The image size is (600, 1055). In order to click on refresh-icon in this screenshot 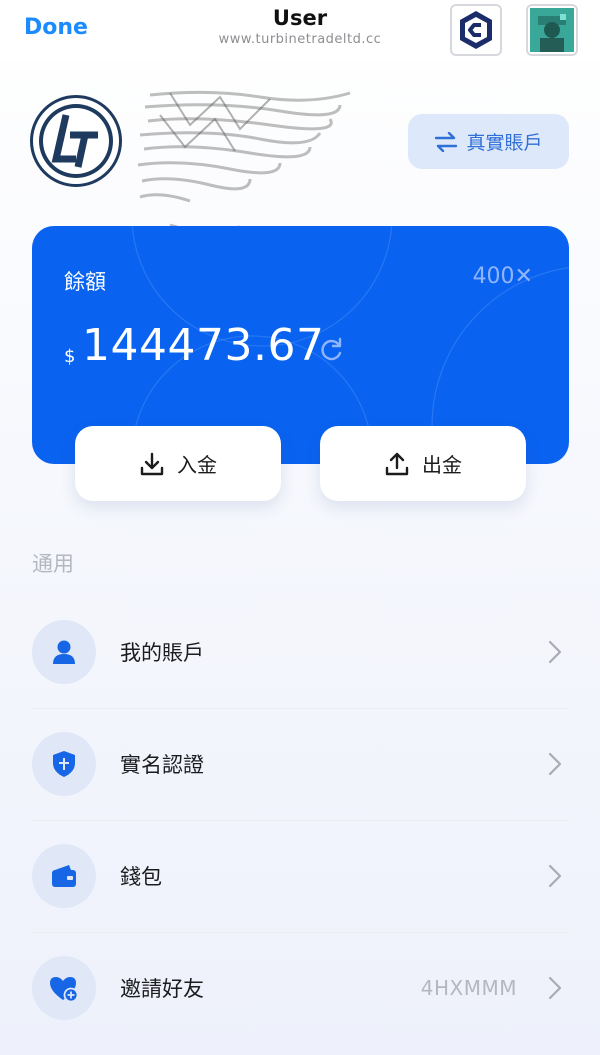, I will do `click(331, 350)`.